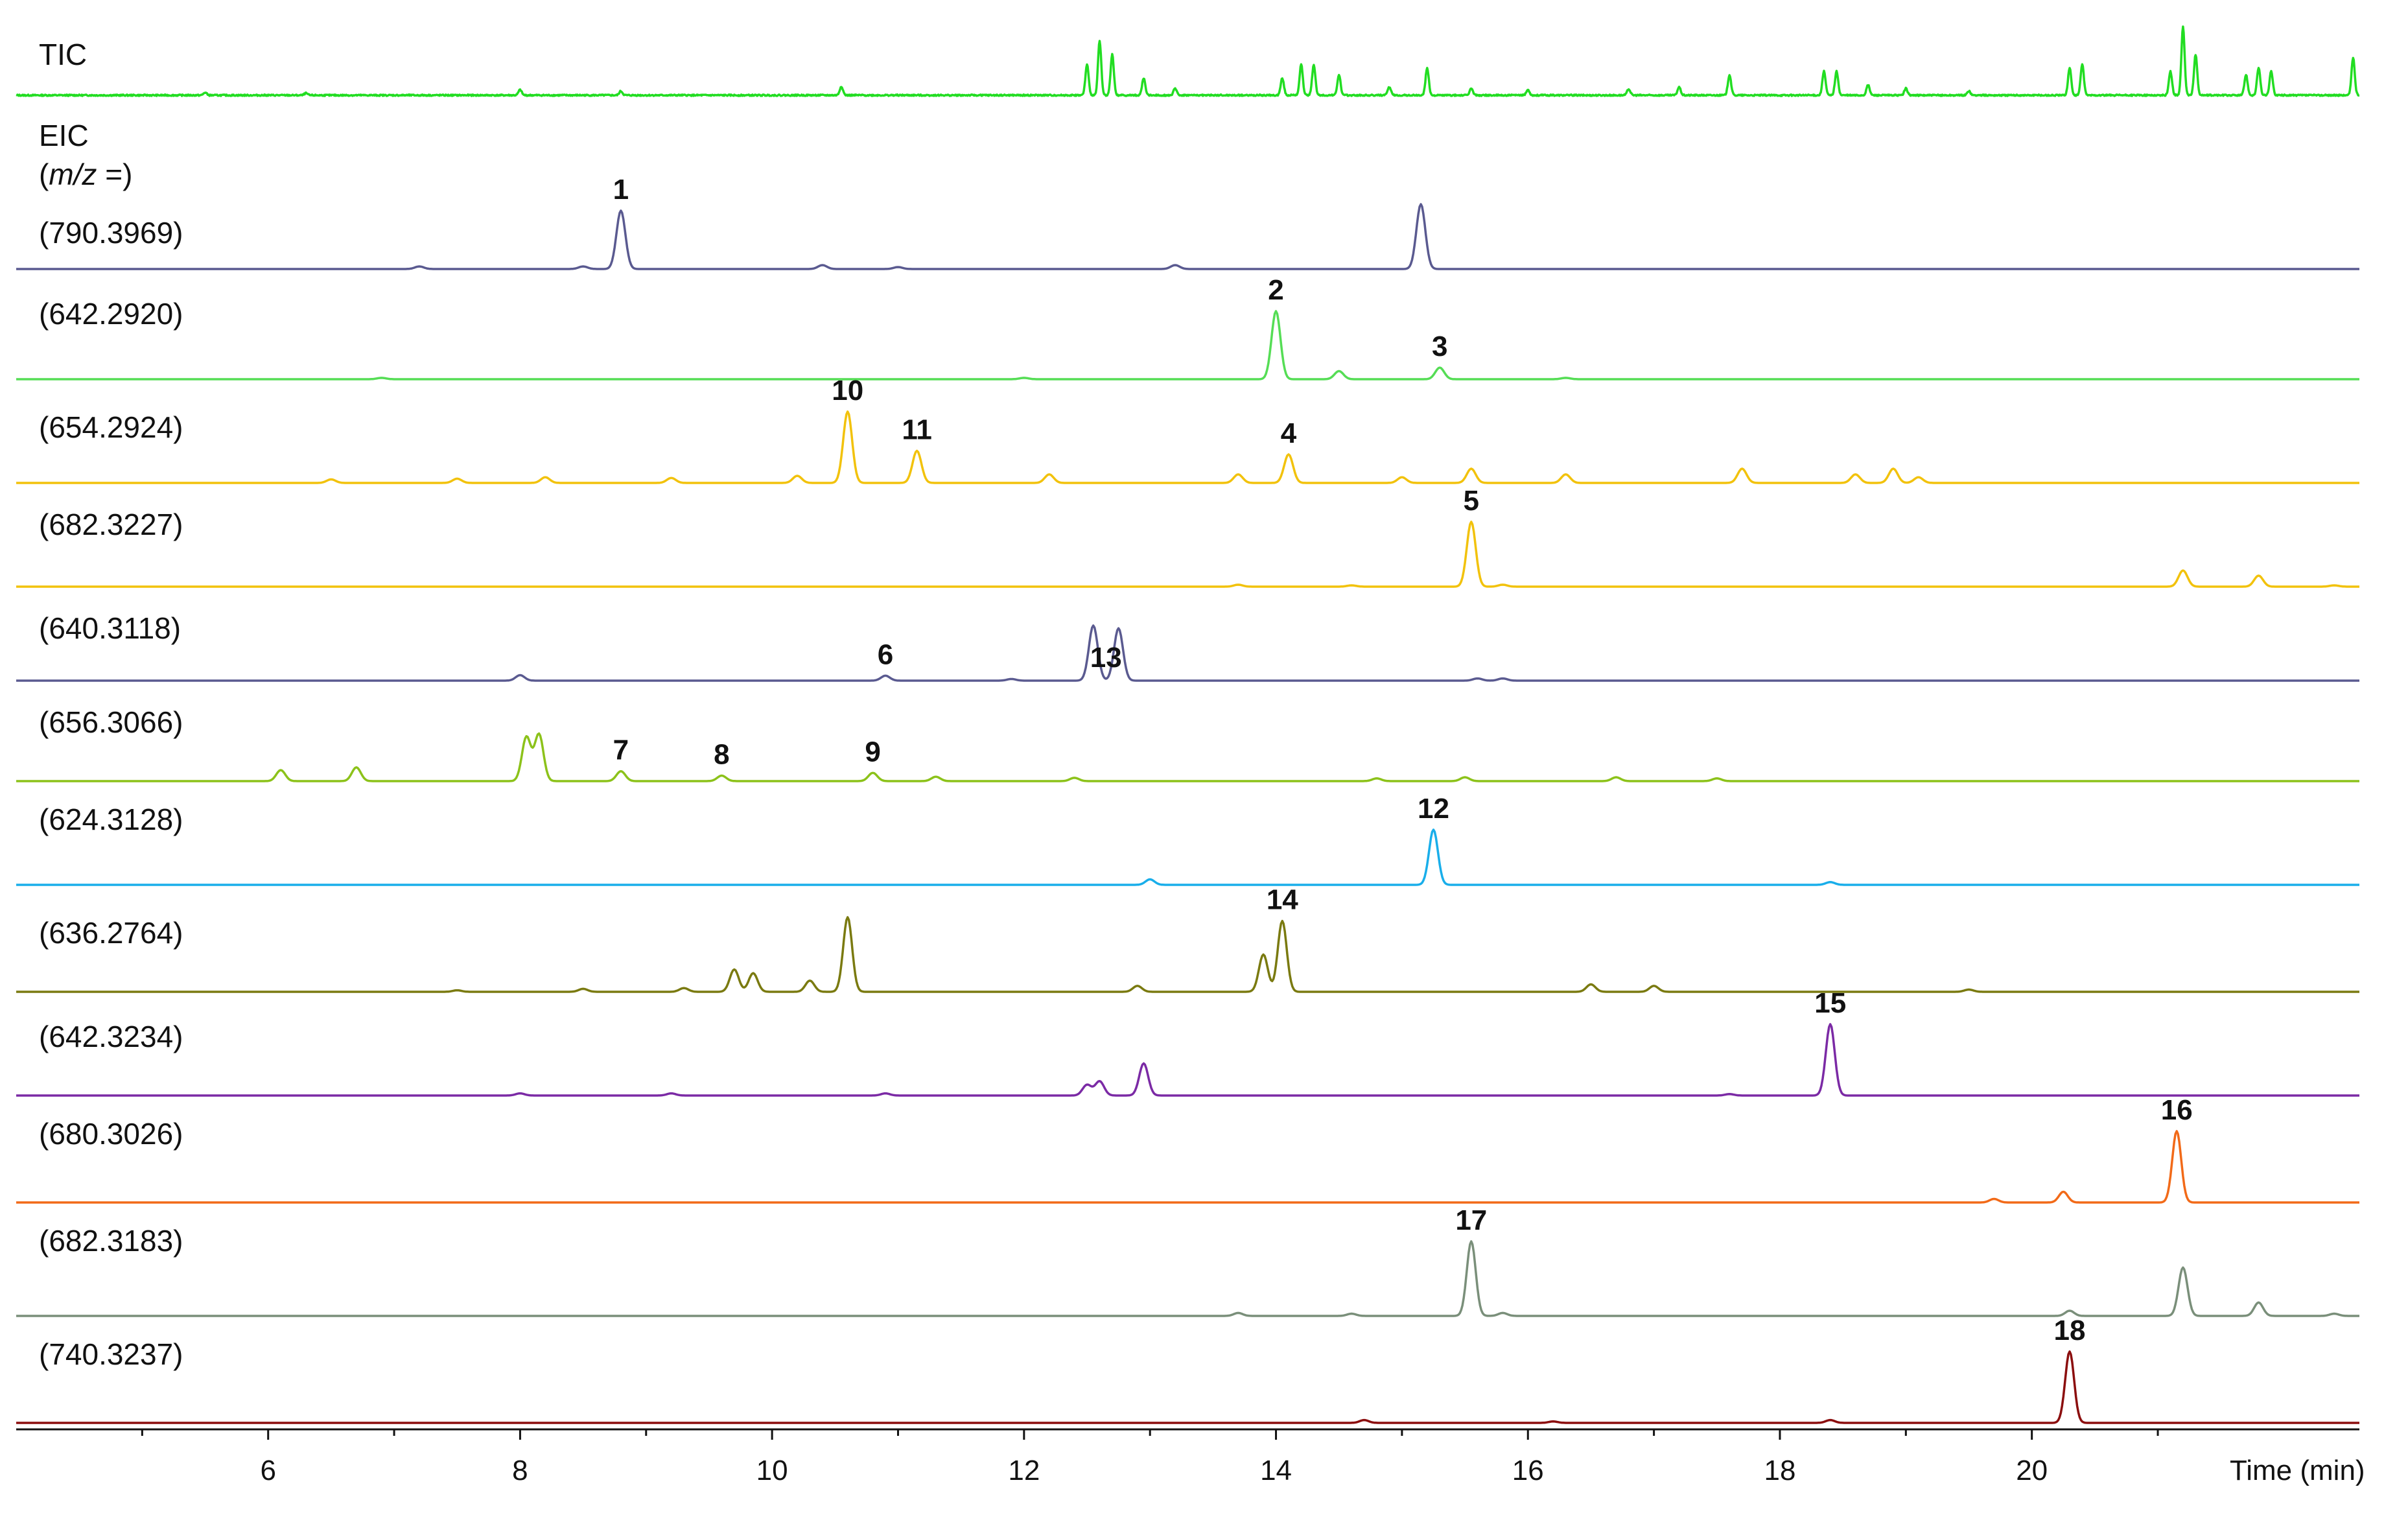 Image resolution: width=2408 pixels, height=1524 pixels. Describe the element at coordinates (111, 427) in the screenshot. I see `t654-label: (654.2924)` at that location.